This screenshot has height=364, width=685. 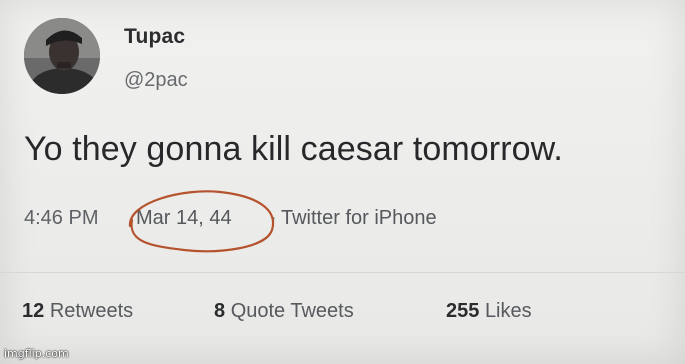 I want to click on tweet-text: Yo they gonna kill caesar tomorrow., so click(x=293, y=149).